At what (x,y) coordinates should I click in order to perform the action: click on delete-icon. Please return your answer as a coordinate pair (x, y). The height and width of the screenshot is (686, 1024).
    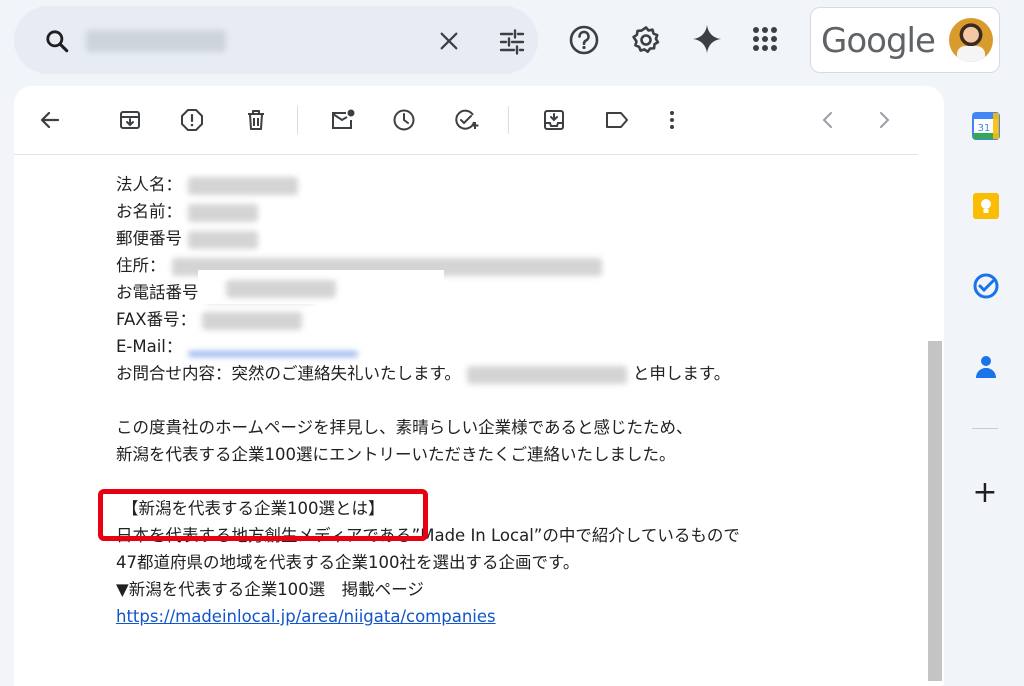
    Looking at the image, I should click on (256, 120).